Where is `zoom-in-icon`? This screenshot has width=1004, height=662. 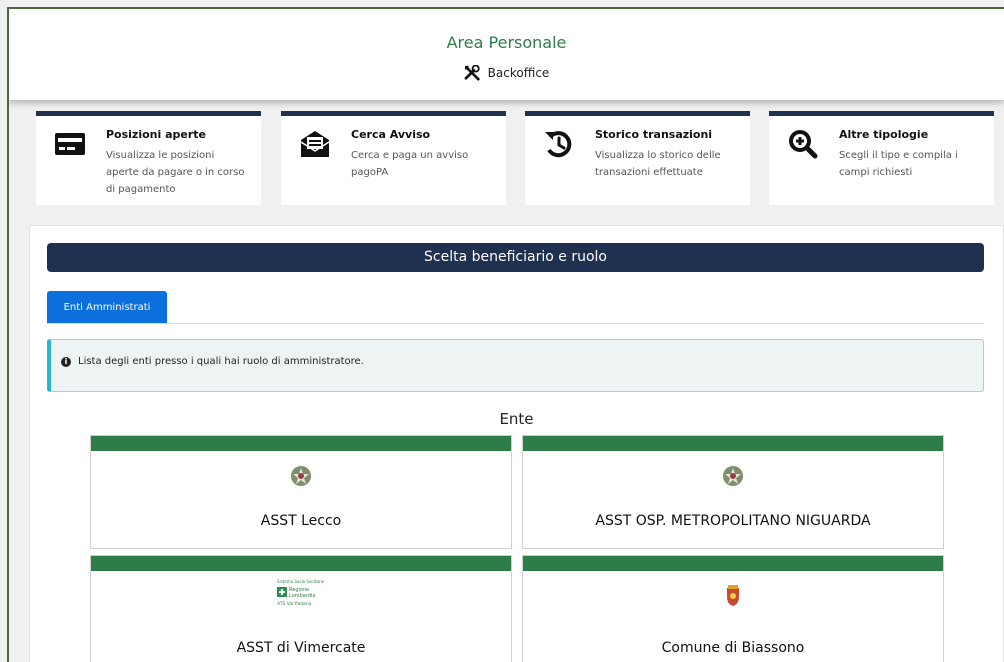
zoom-in-icon is located at coordinates (803, 144).